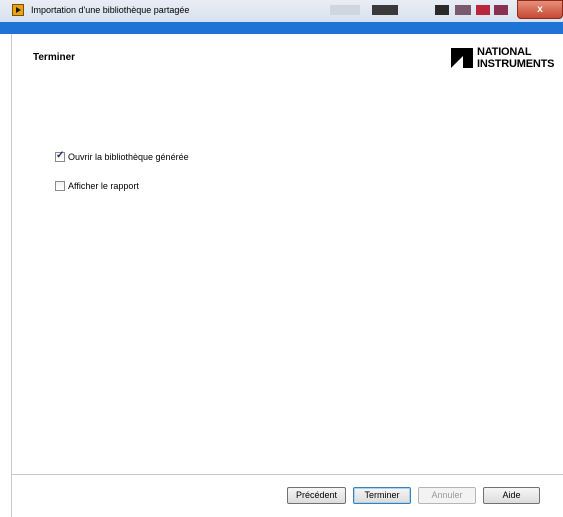 The height and width of the screenshot is (517, 563). Describe the element at coordinates (54, 57) in the screenshot. I see `page-title: Terminer` at that location.